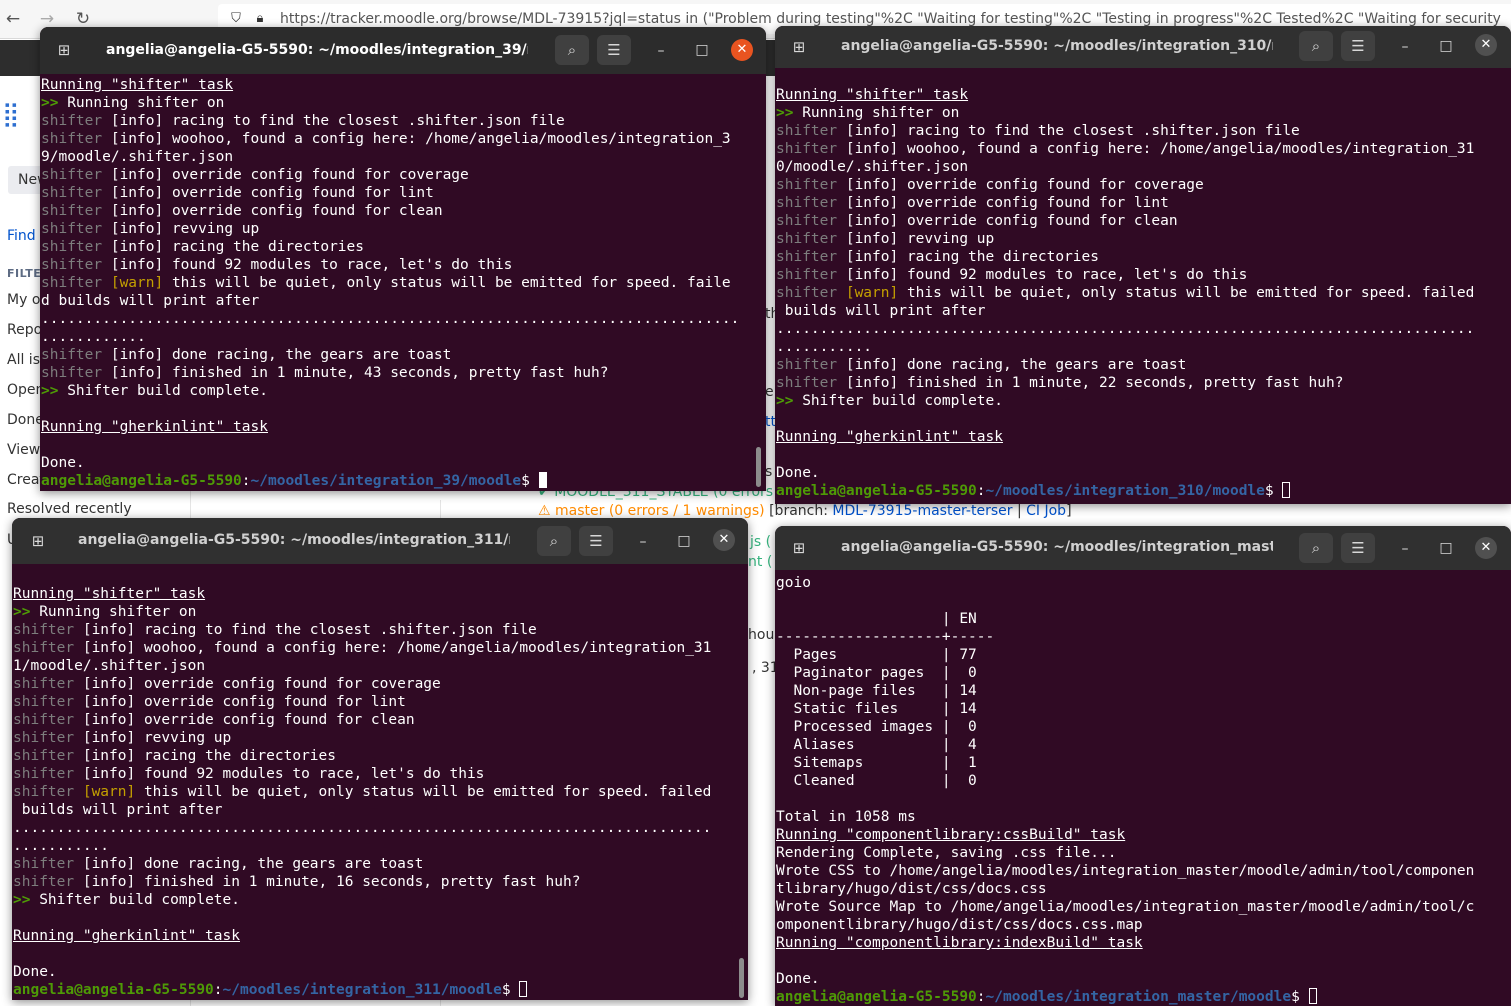 The height and width of the screenshot is (1006, 1511). I want to click on app-switcher-icon: ⣿, so click(14, 114).